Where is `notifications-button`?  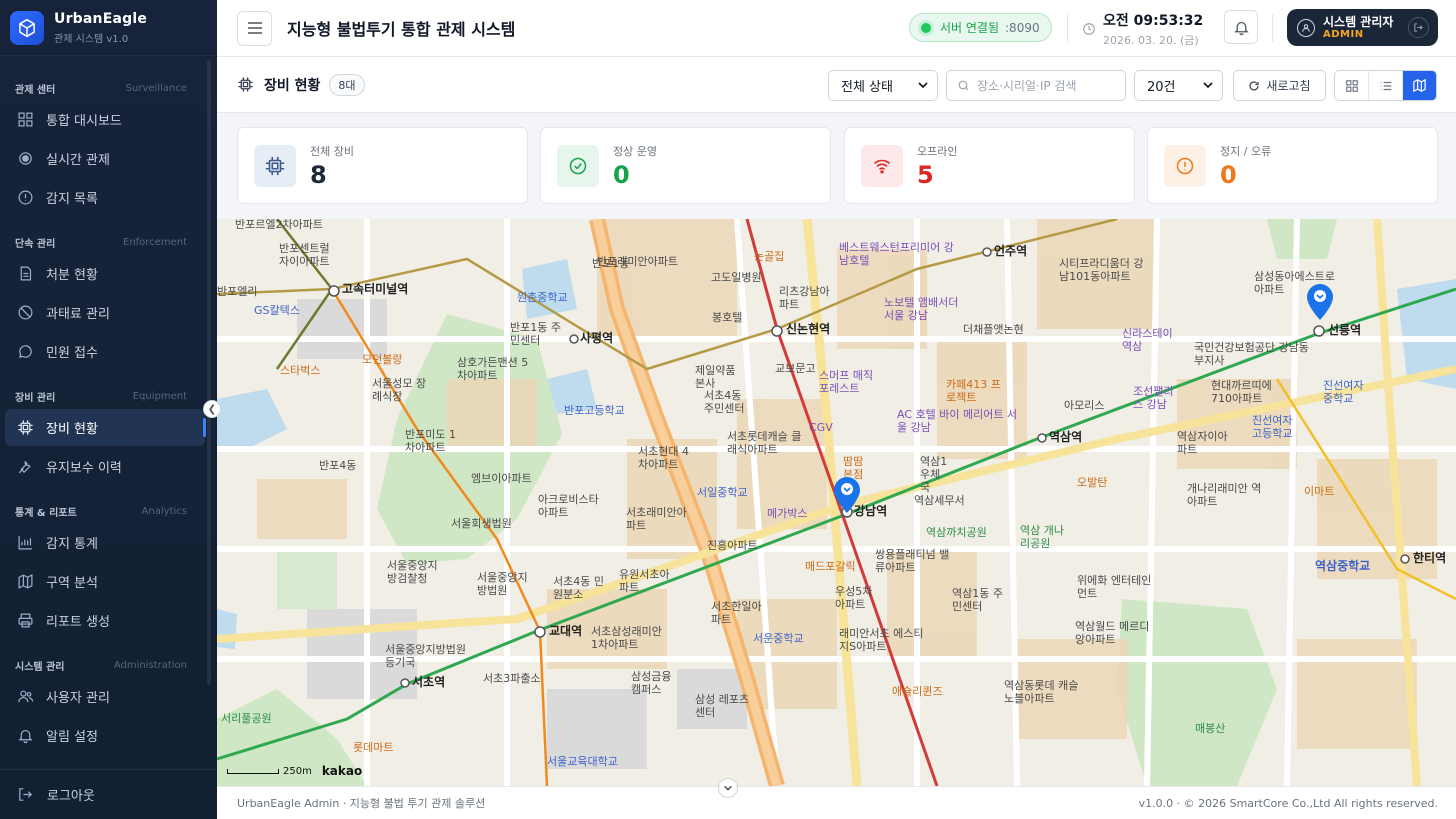 notifications-button is located at coordinates (1241, 27).